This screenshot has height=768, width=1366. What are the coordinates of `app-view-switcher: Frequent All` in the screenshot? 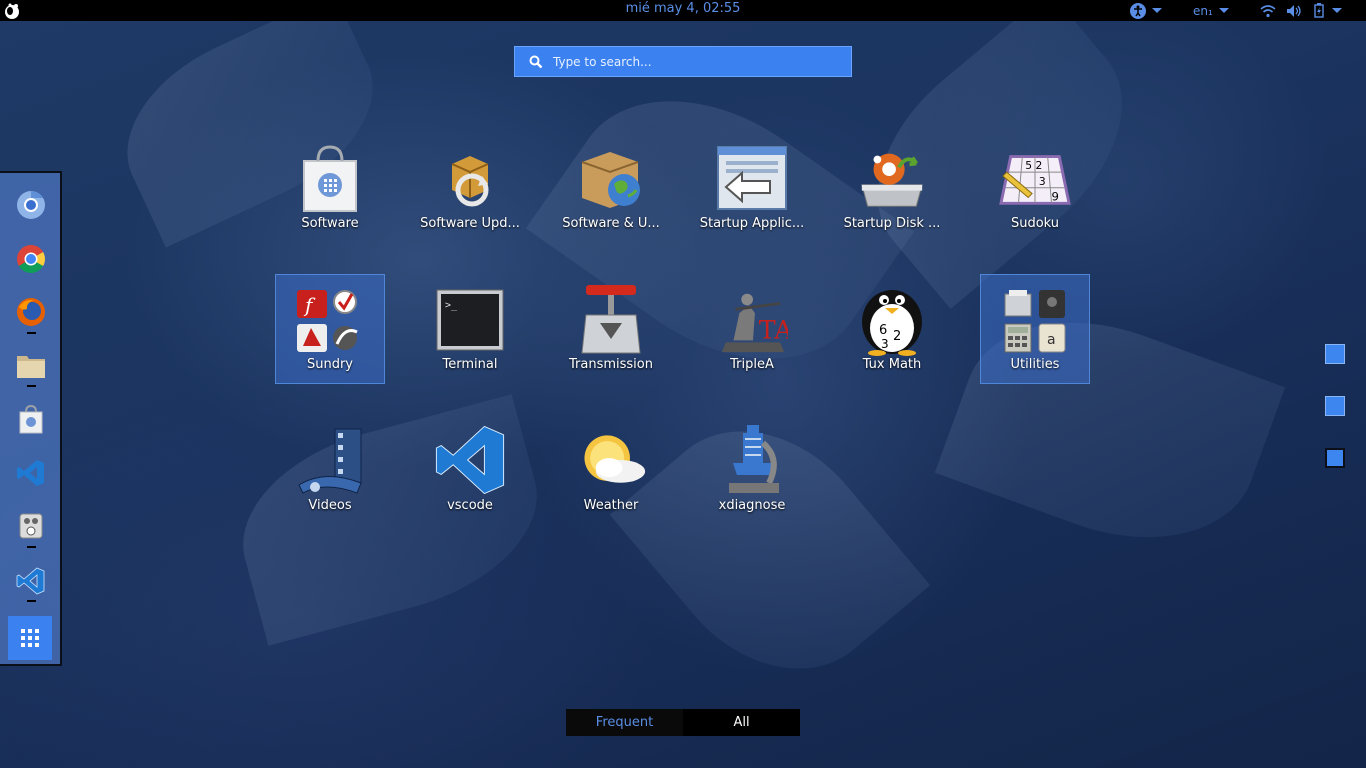 It's located at (683, 722).